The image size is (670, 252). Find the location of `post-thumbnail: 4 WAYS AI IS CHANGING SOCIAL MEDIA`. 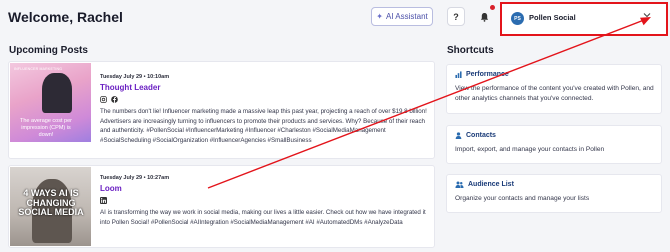

post-thumbnail: 4 WAYS AI IS CHANGING SOCIAL MEDIA is located at coordinates (50, 206).